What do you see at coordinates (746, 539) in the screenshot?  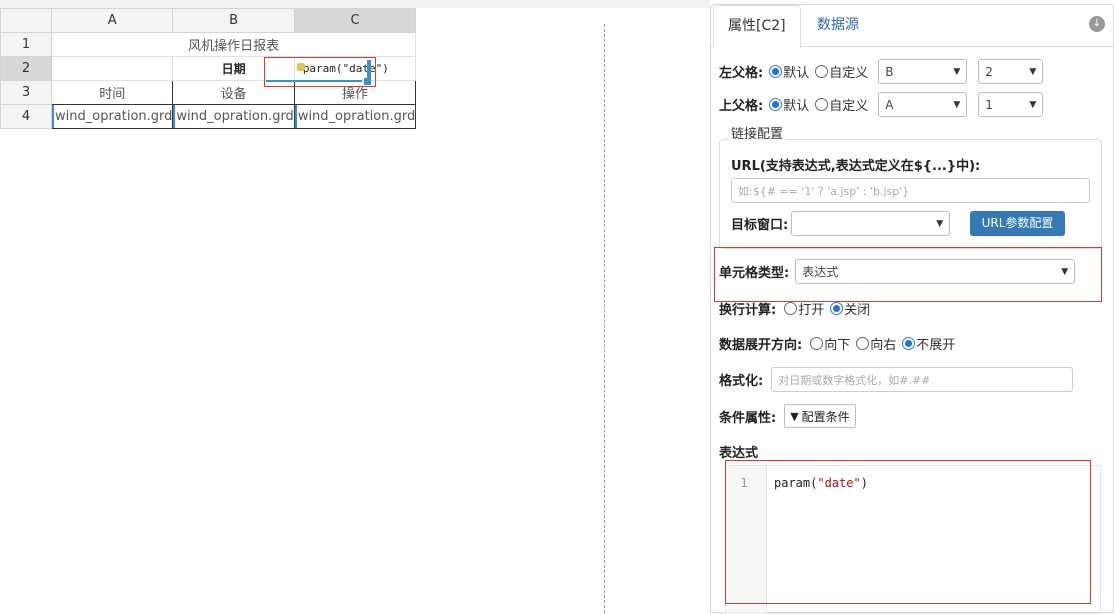 I see `editor-gutter: 1` at bounding box center [746, 539].